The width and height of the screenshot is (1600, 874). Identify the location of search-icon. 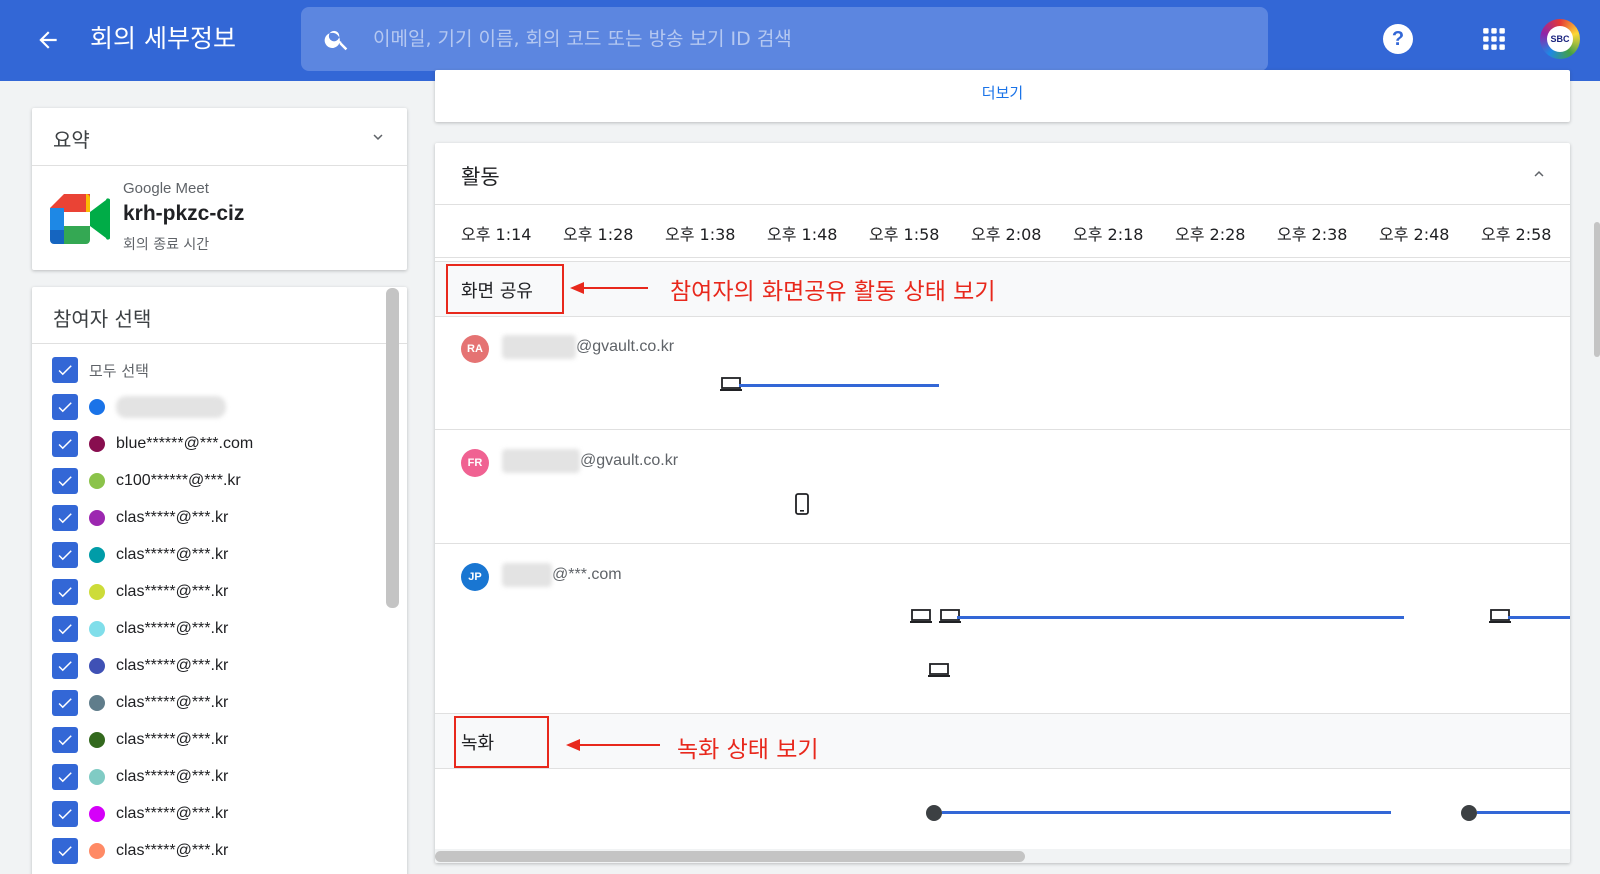
(336, 40).